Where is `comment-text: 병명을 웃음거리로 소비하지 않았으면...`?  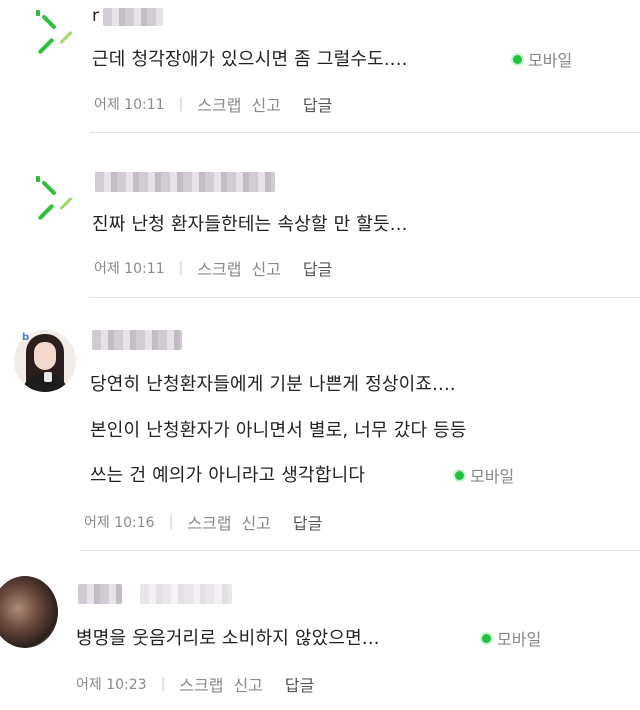 comment-text: 병명을 웃음거리로 소비하지 않았으면... is located at coordinates (228, 638).